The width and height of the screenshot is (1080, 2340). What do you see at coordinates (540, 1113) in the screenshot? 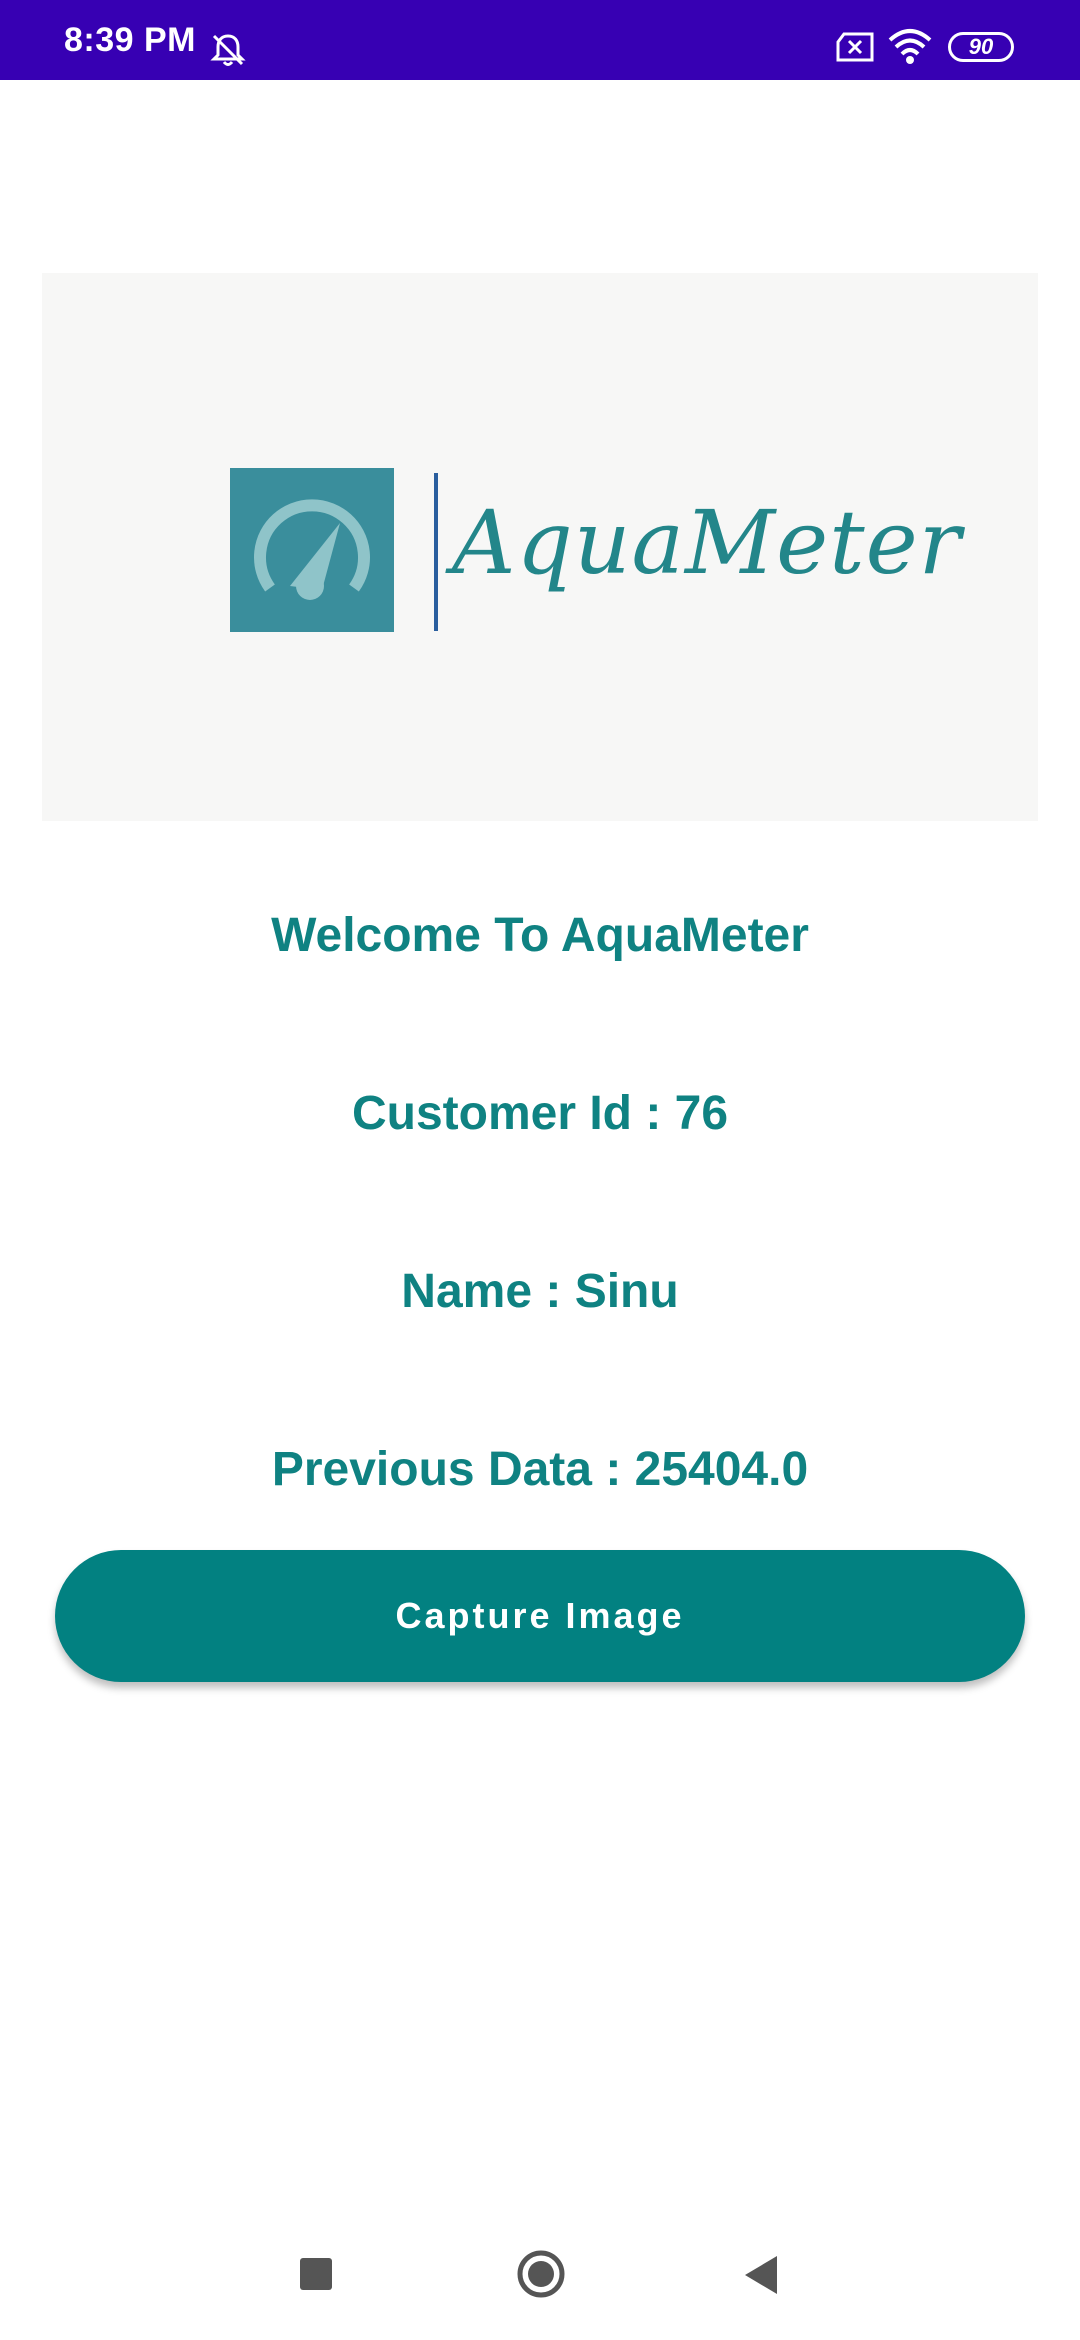
I see `customer-id-label: Customer Id : 76` at bounding box center [540, 1113].